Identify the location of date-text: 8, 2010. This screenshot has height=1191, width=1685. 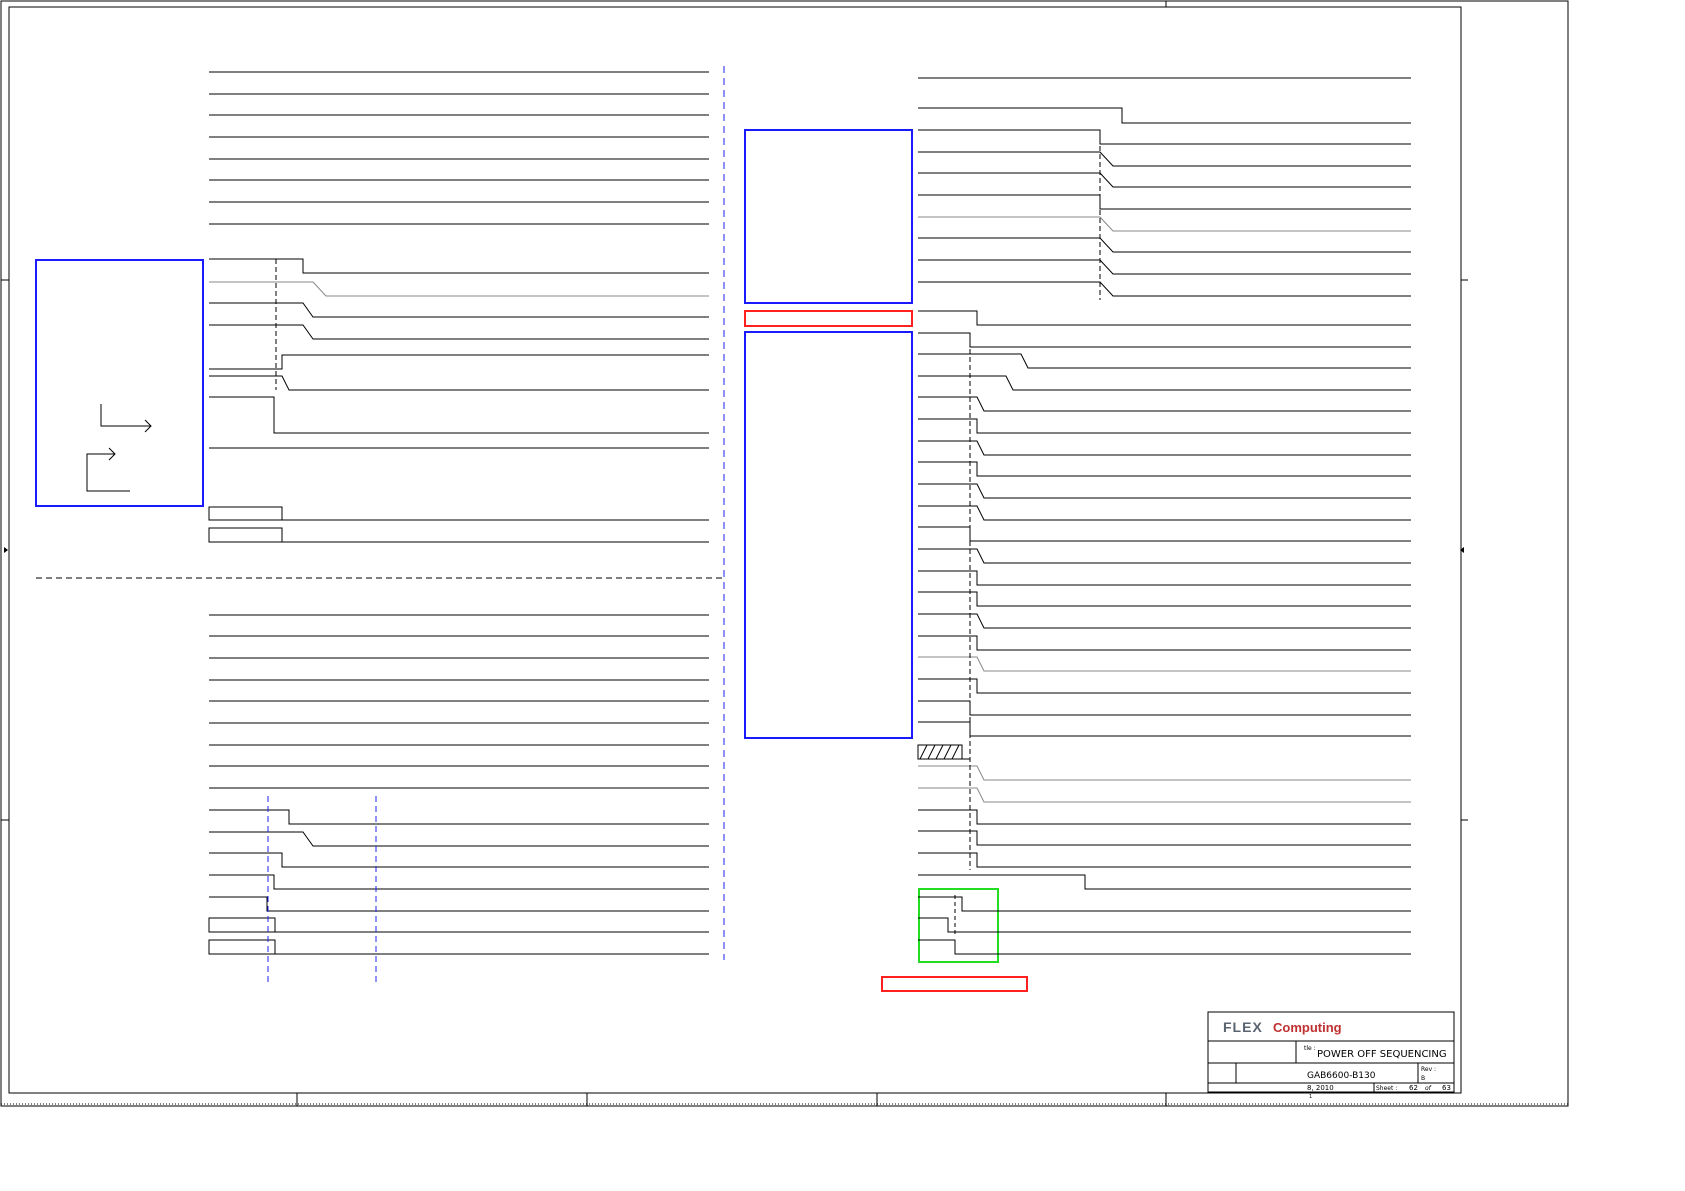
(1320, 1088).